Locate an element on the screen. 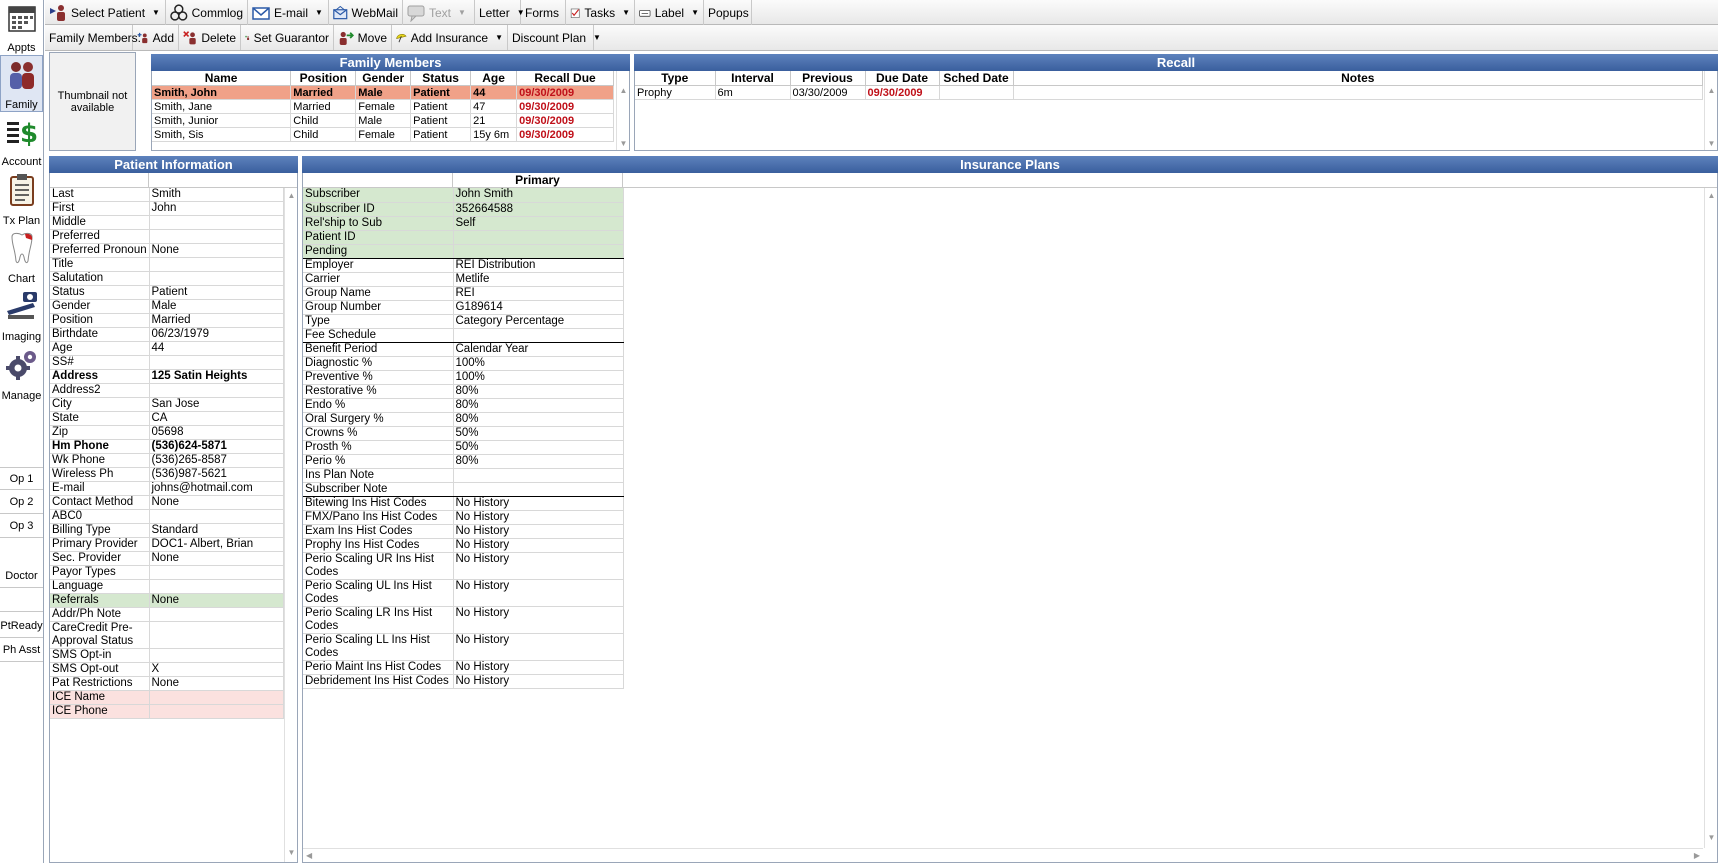  patient-info-row: Gender Male is located at coordinates (167, 307).